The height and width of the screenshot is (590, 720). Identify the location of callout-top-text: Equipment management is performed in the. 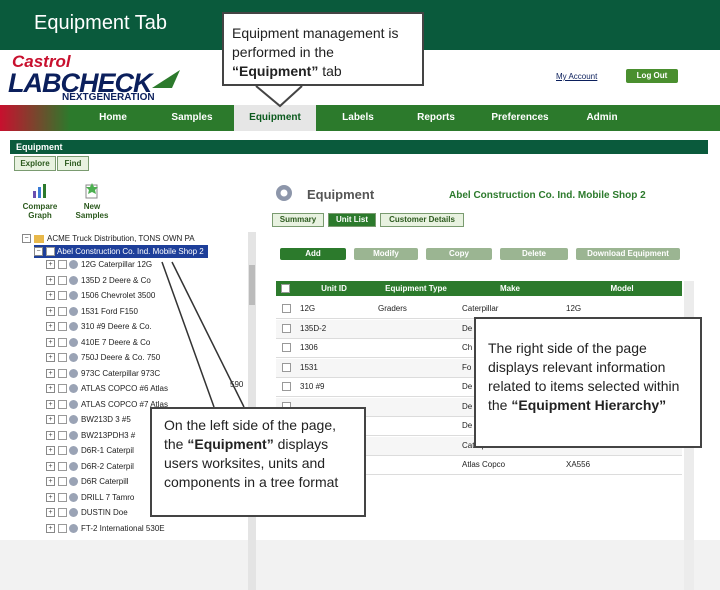
(315, 42).